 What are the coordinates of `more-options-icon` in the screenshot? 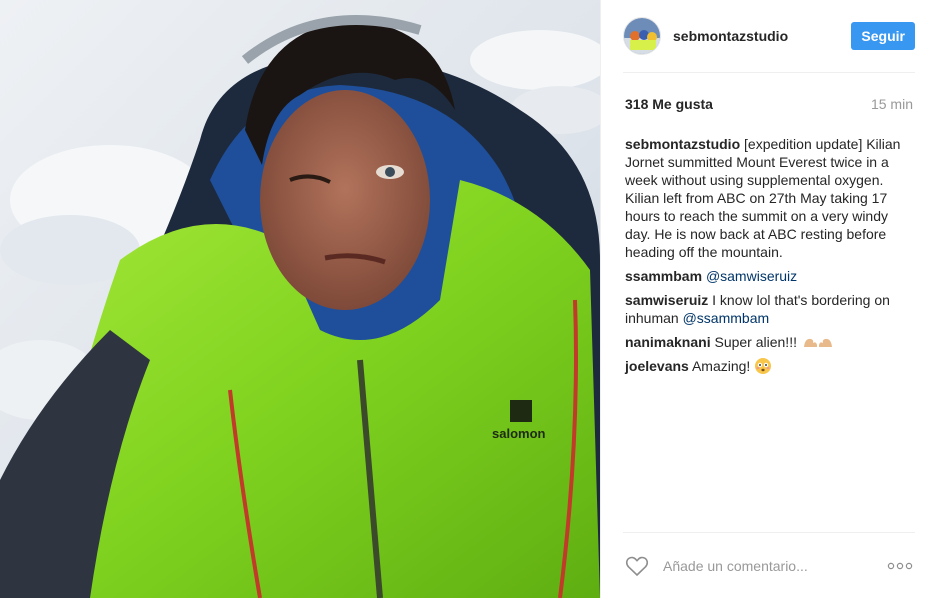 It's located at (900, 566).